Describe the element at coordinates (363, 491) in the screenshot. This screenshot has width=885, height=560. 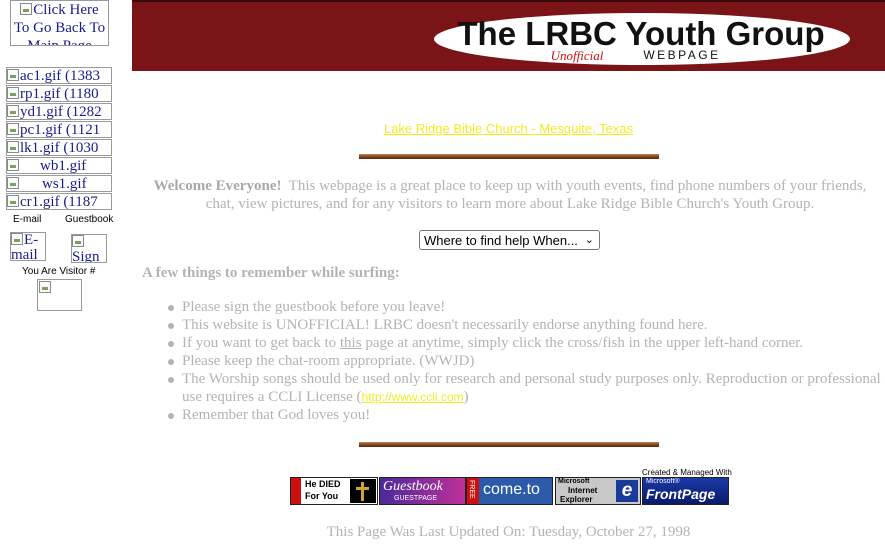
I see `cross-icon` at that location.